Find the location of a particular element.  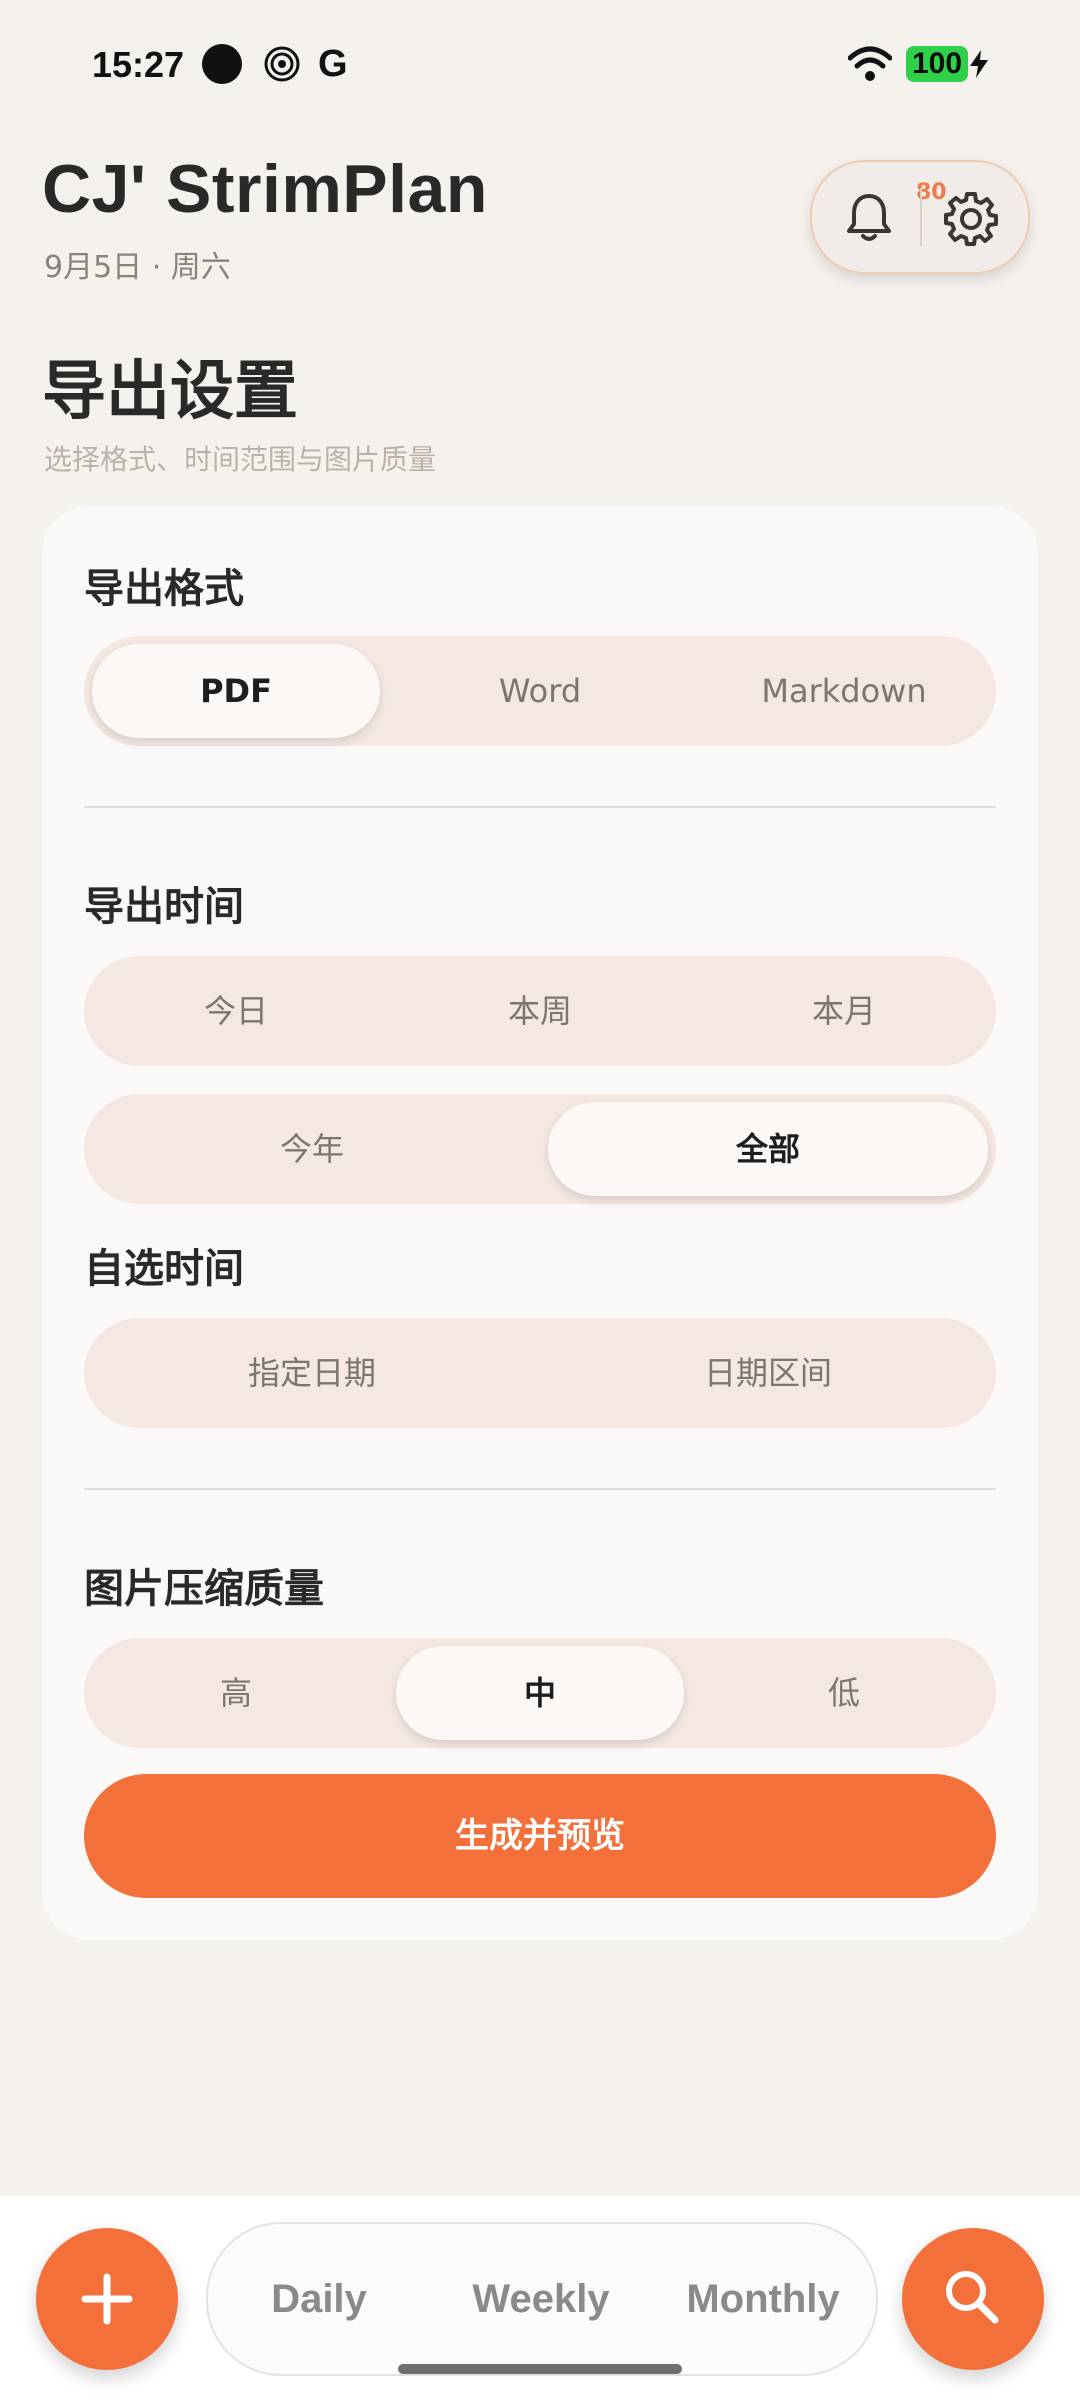

time-segmented-control-row1: 今日 本周 本月 is located at coordinates (540, 1011).